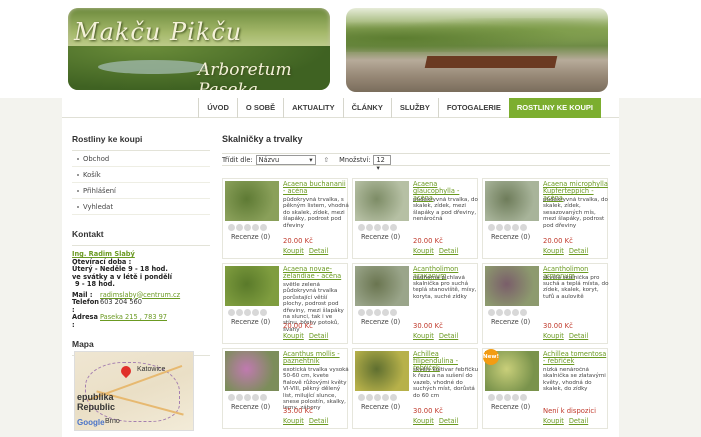  Describe the element at coordinates (95, 284) in the screenshot. I see `hours-line3: 9 - 18 hod.` at that location.